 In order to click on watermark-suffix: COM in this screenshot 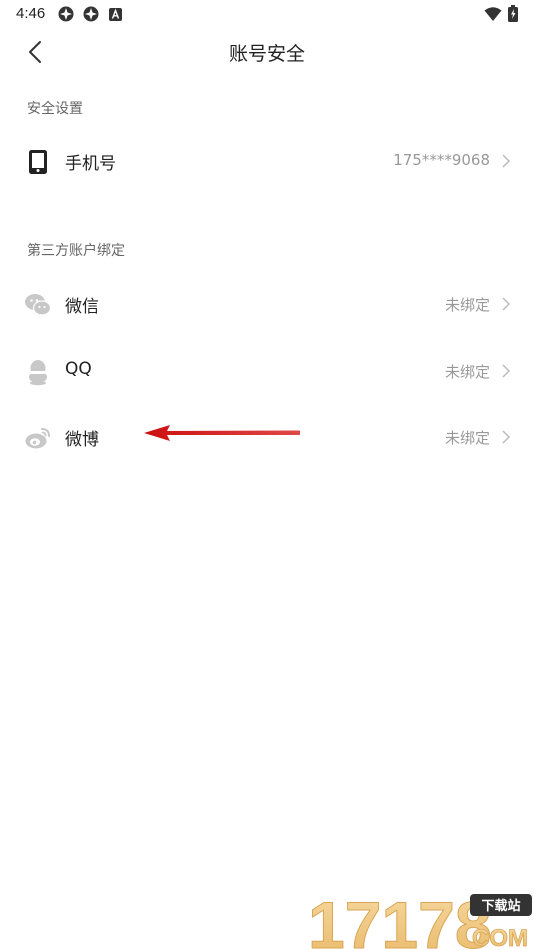, I will do `click(500, 937)`.